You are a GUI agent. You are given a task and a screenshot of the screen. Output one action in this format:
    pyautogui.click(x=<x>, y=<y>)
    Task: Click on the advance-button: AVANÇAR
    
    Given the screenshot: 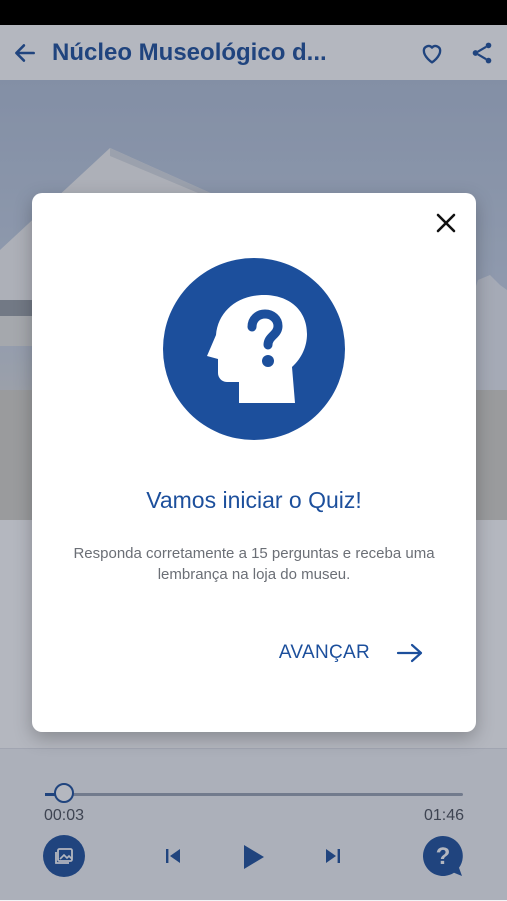 What is the action you would take?
    pyautogui.click(x=351, y=653)
    